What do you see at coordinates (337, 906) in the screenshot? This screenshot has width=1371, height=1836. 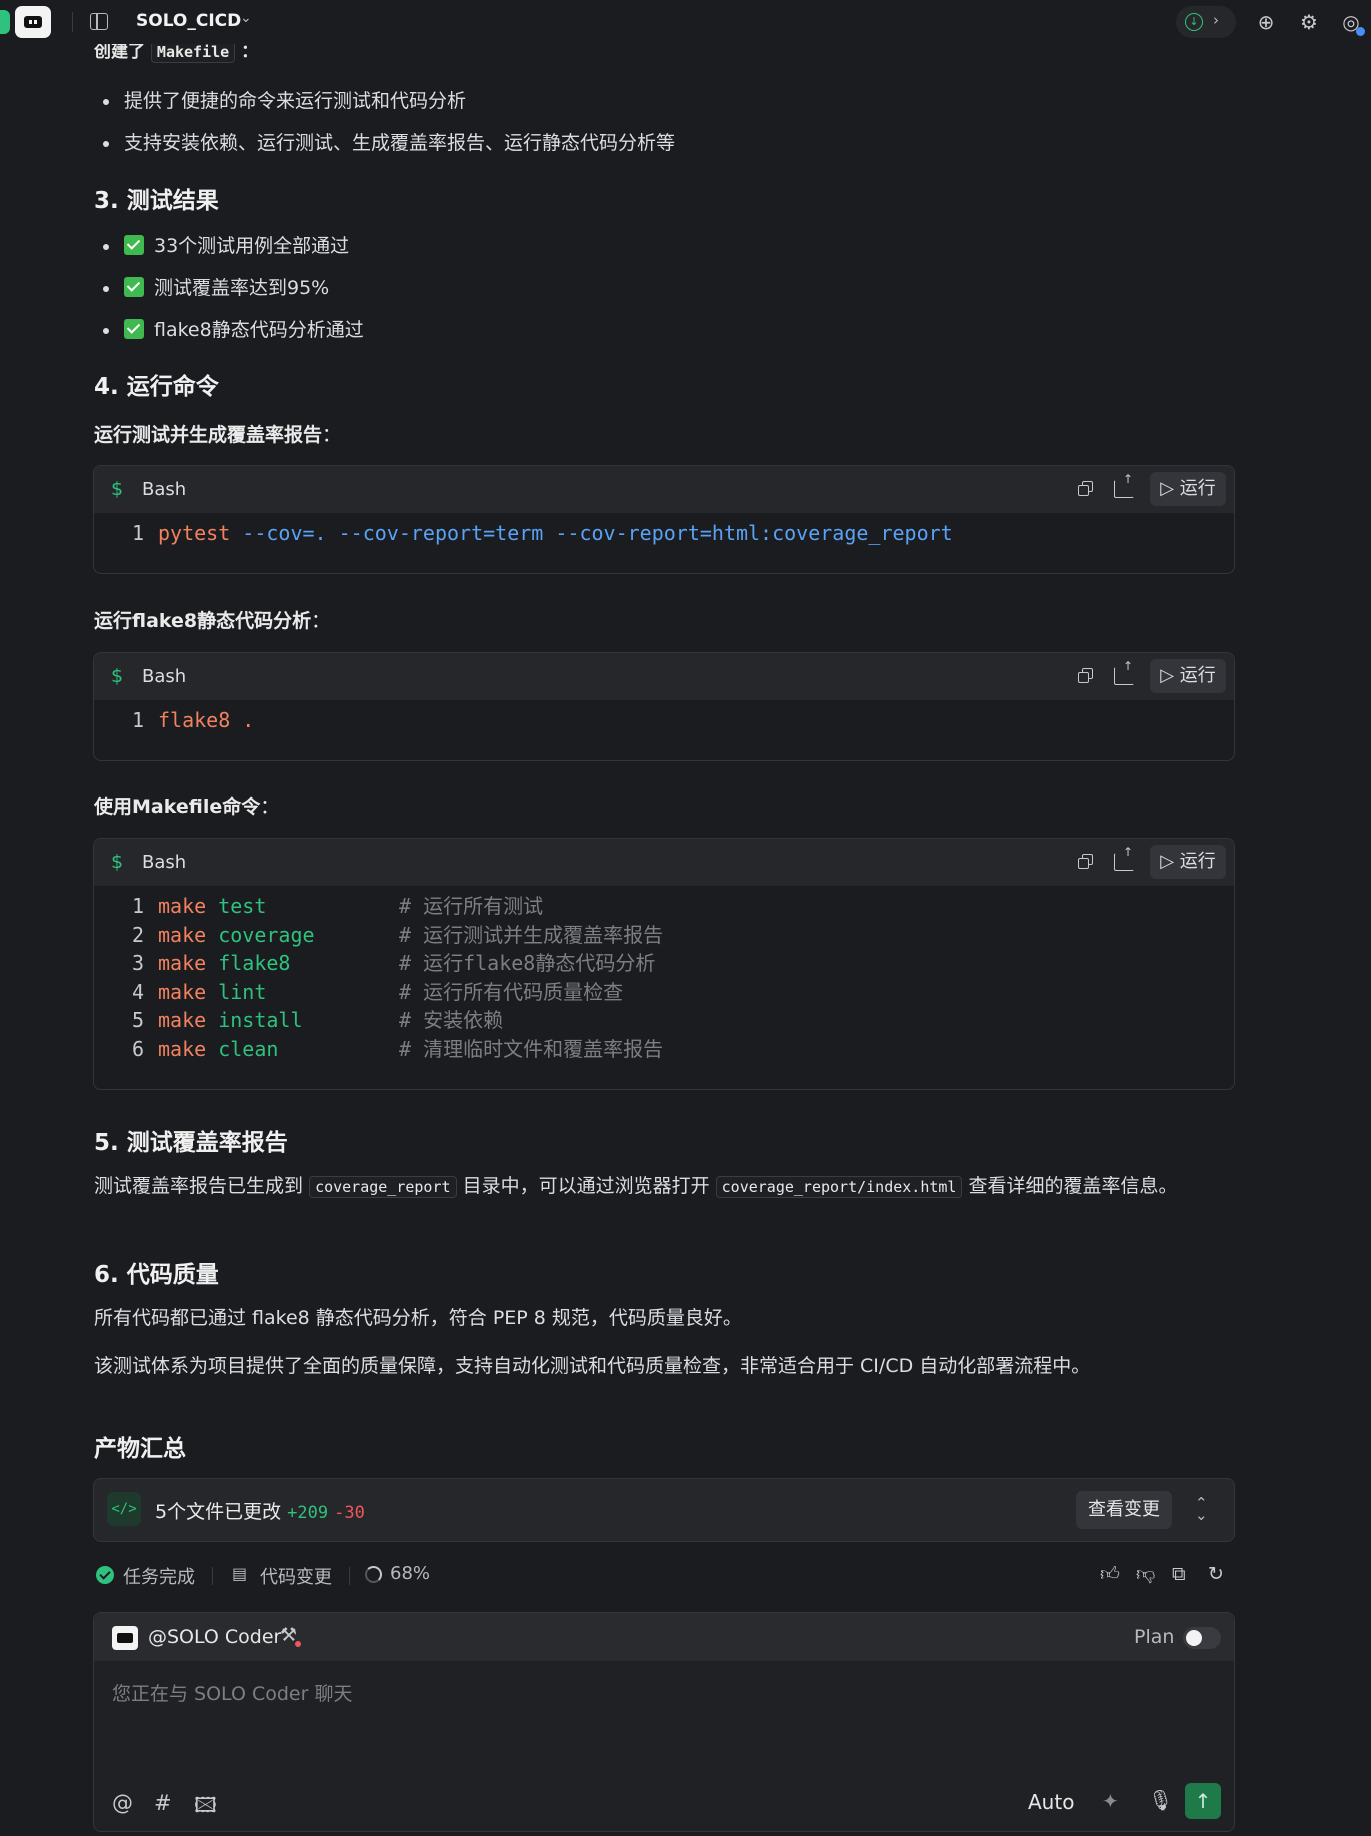 I see `code-line: 1 make test # 运行所有测试` at bounding box center [337, 906].